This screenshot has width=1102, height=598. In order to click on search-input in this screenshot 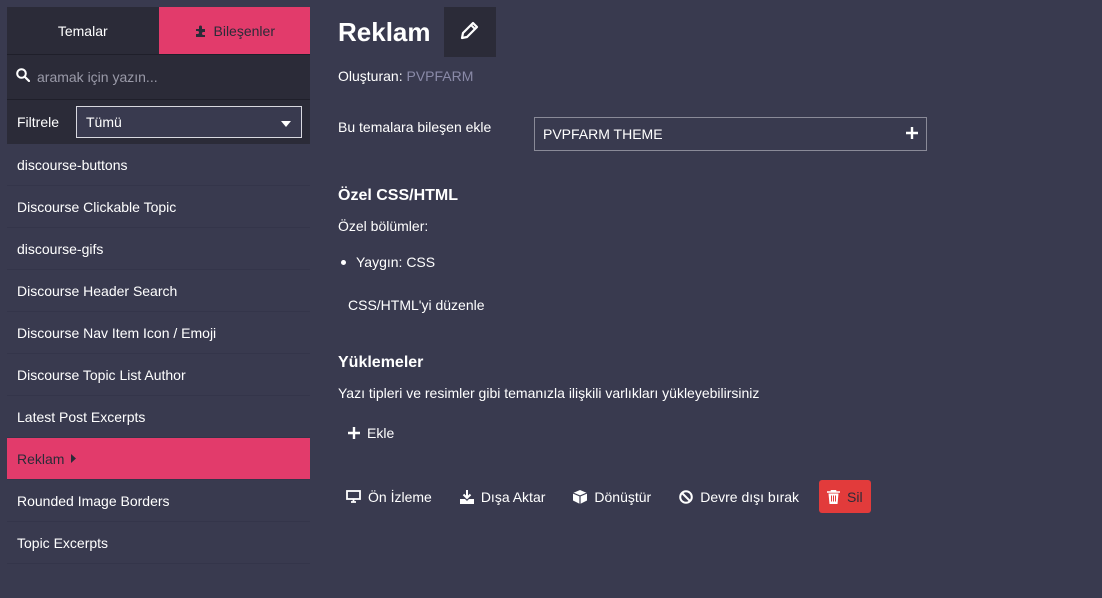, I will do `click(167, 77)`.